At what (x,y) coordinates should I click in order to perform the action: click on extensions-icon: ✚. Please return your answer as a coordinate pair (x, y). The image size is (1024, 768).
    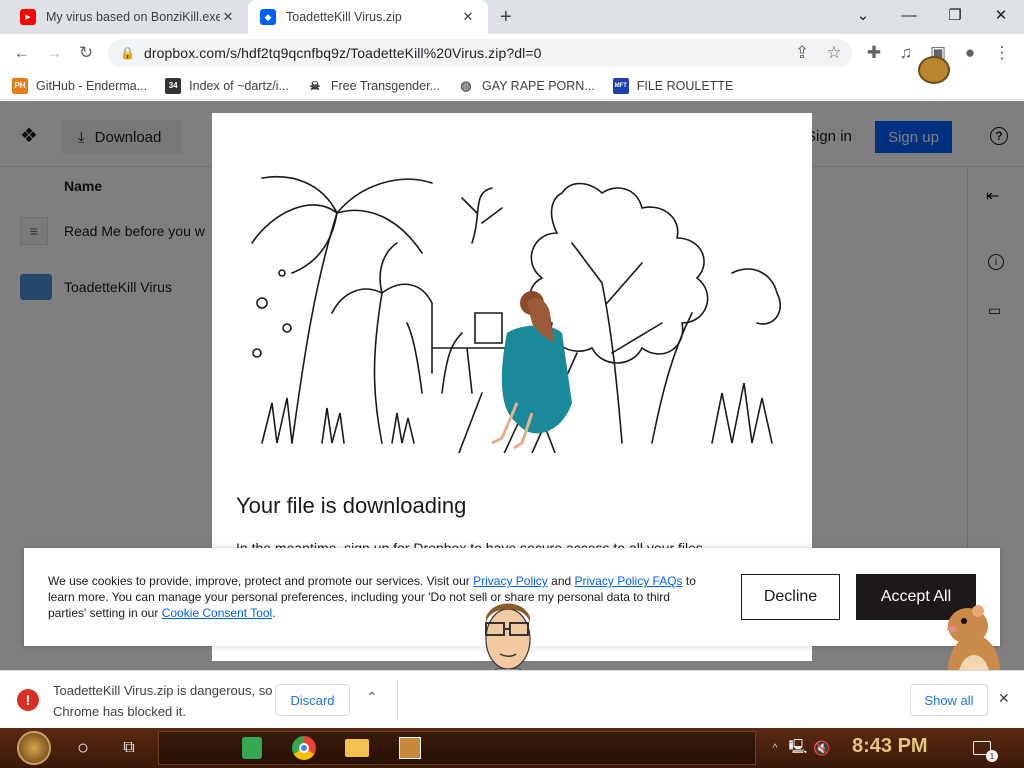
    Looking at the image, I should click on (874, 53).